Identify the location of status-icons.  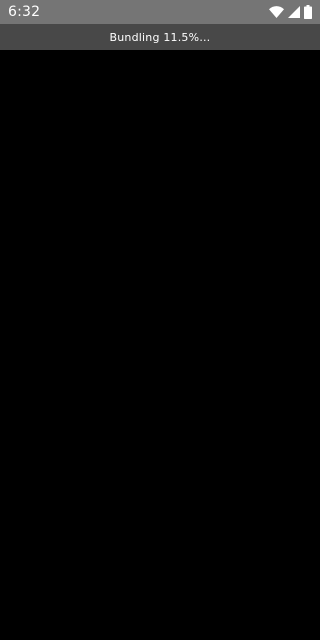
(290, 12).